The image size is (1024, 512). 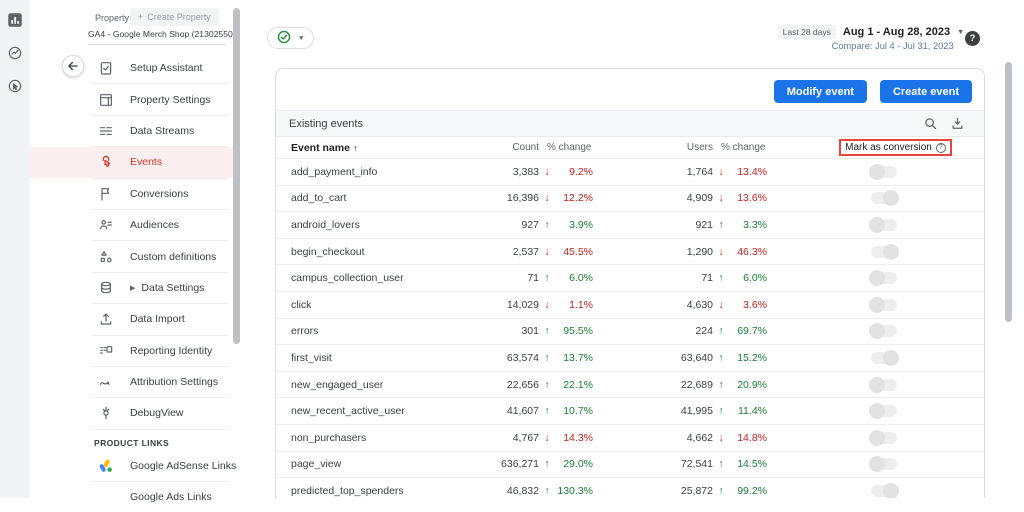 What do you see at coordinates (106, 68) in the screenshot?
I see `setup-assistant-icon` at bounding box center [106, 68].